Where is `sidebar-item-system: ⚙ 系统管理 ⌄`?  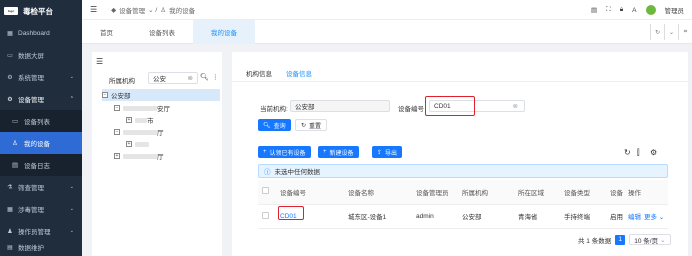
sidebar-item-system: ⚙ 系统管理 ⌄ is located at coordinates (41, 77).